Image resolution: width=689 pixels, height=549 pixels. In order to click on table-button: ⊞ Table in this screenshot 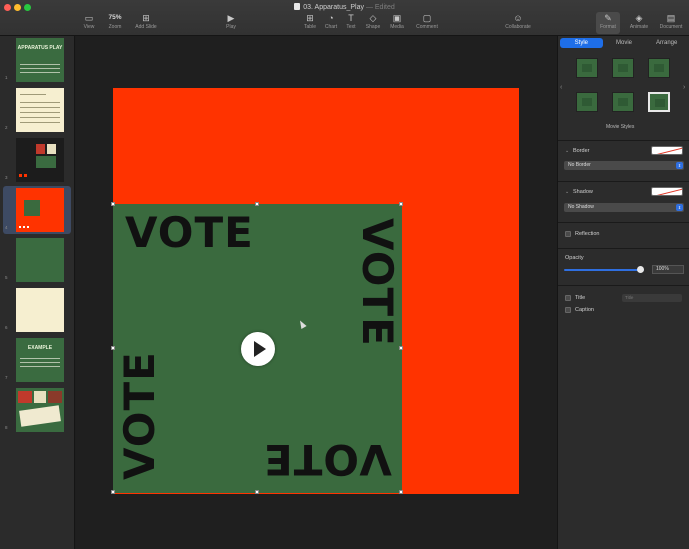, I will do `click(310, 23)`.